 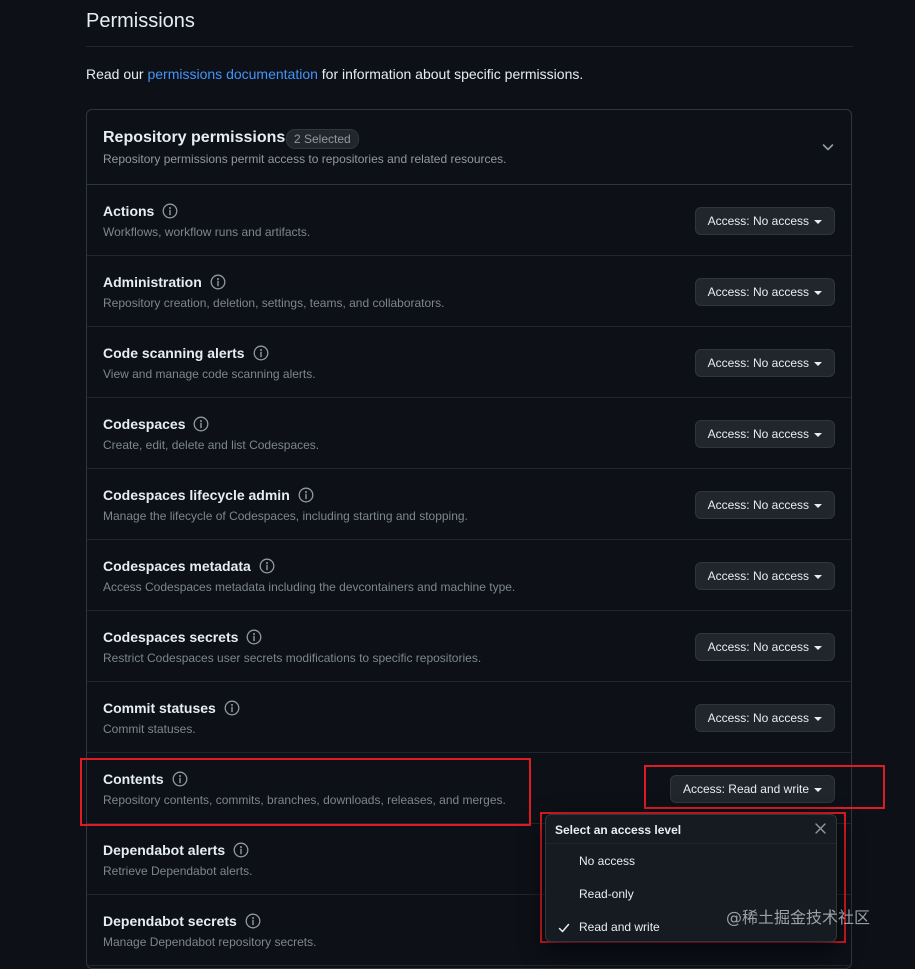 I want to click on close-icon, so click(x=820, y=828).